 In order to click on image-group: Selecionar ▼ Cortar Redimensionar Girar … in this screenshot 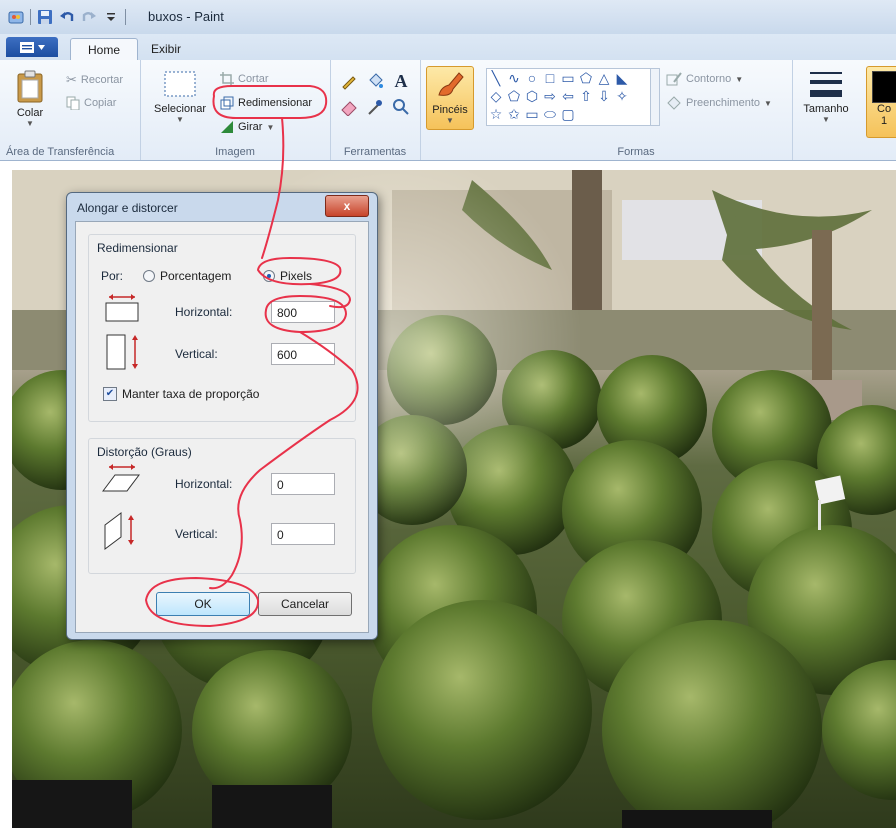, I will do `click(235, 110)`.